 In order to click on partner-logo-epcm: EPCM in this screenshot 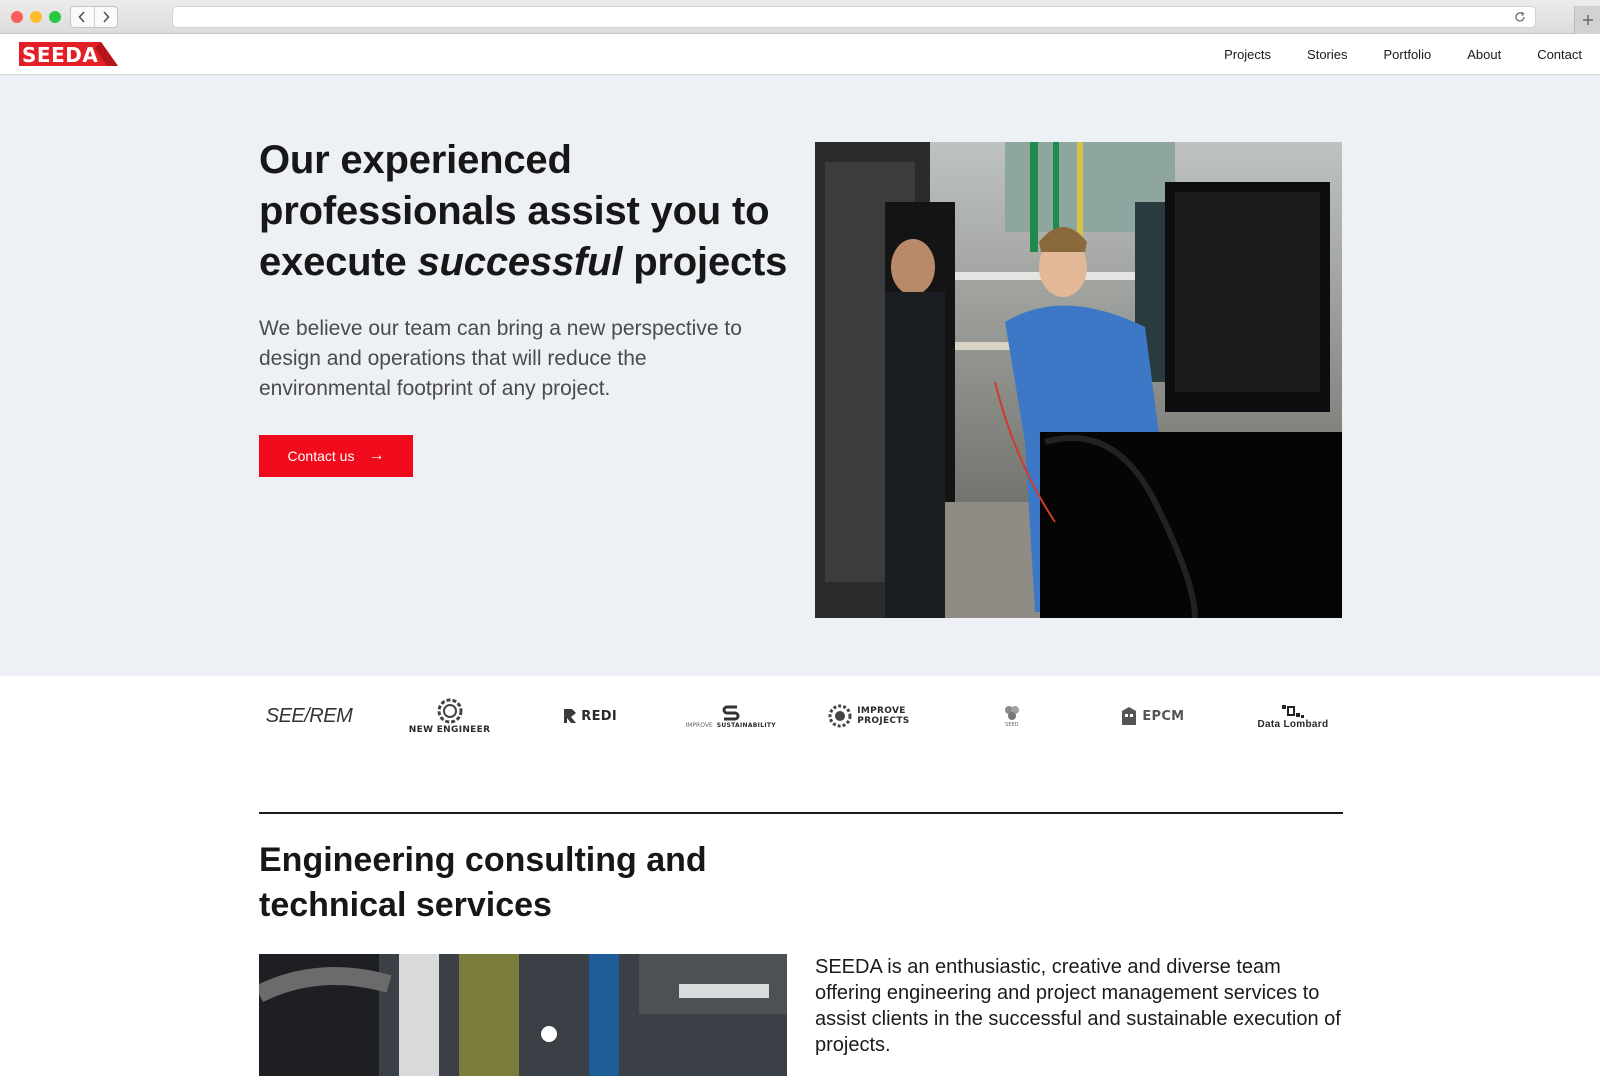, I will do `click(1152, 716)`.